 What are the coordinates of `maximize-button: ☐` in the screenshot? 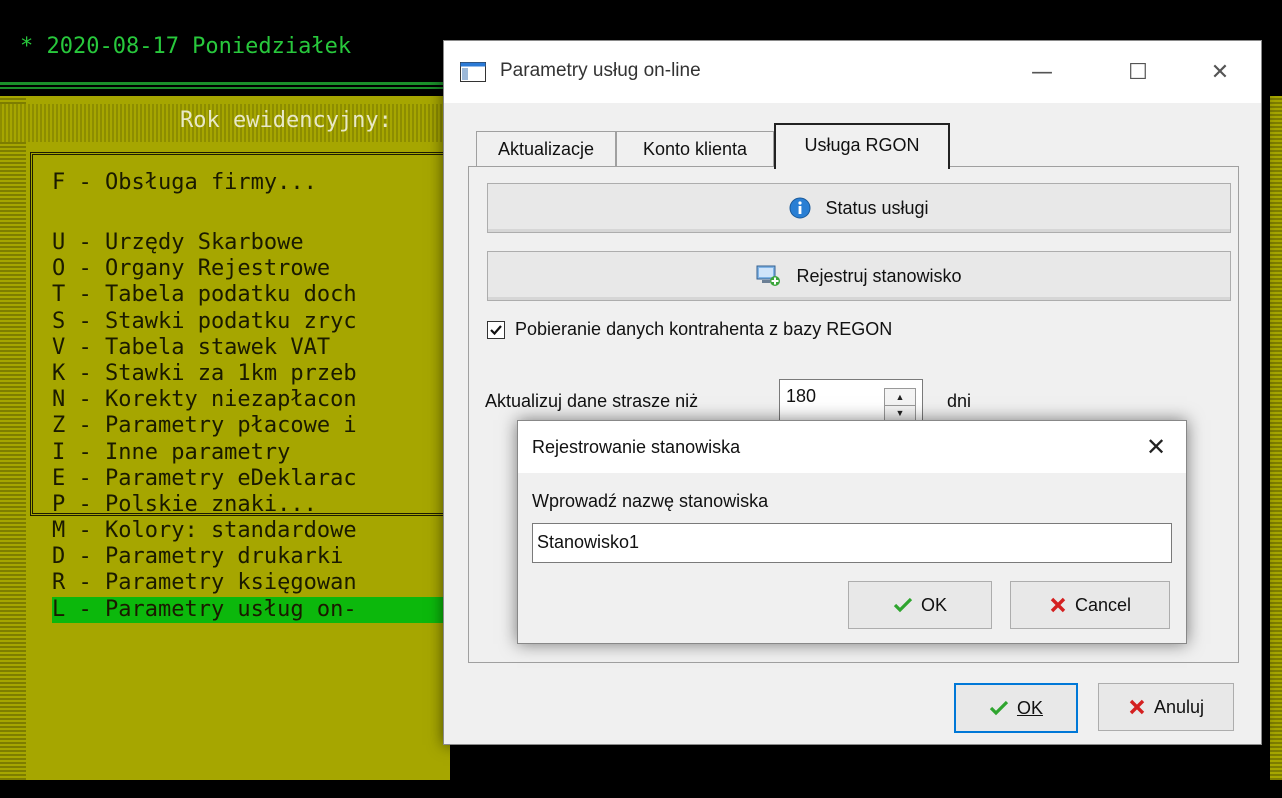 It's located at (1138, 73).